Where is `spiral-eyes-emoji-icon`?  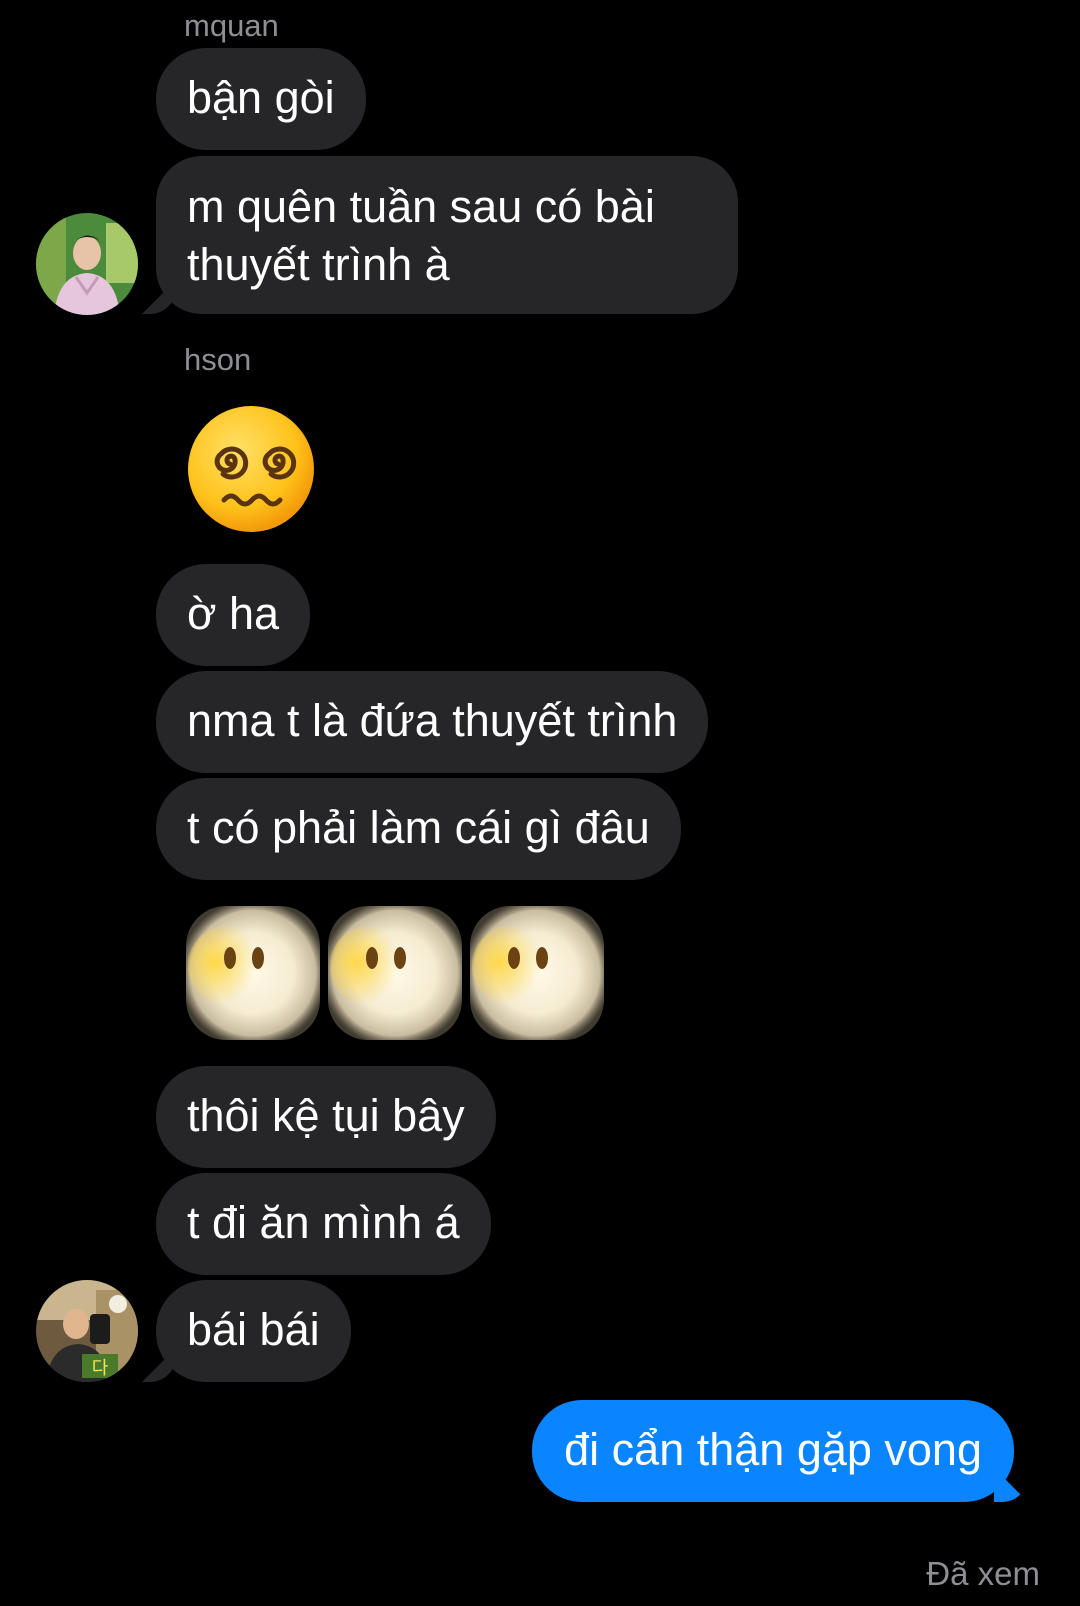
spiral-eyes-emoji-icon is located at coordinates (251, 469).